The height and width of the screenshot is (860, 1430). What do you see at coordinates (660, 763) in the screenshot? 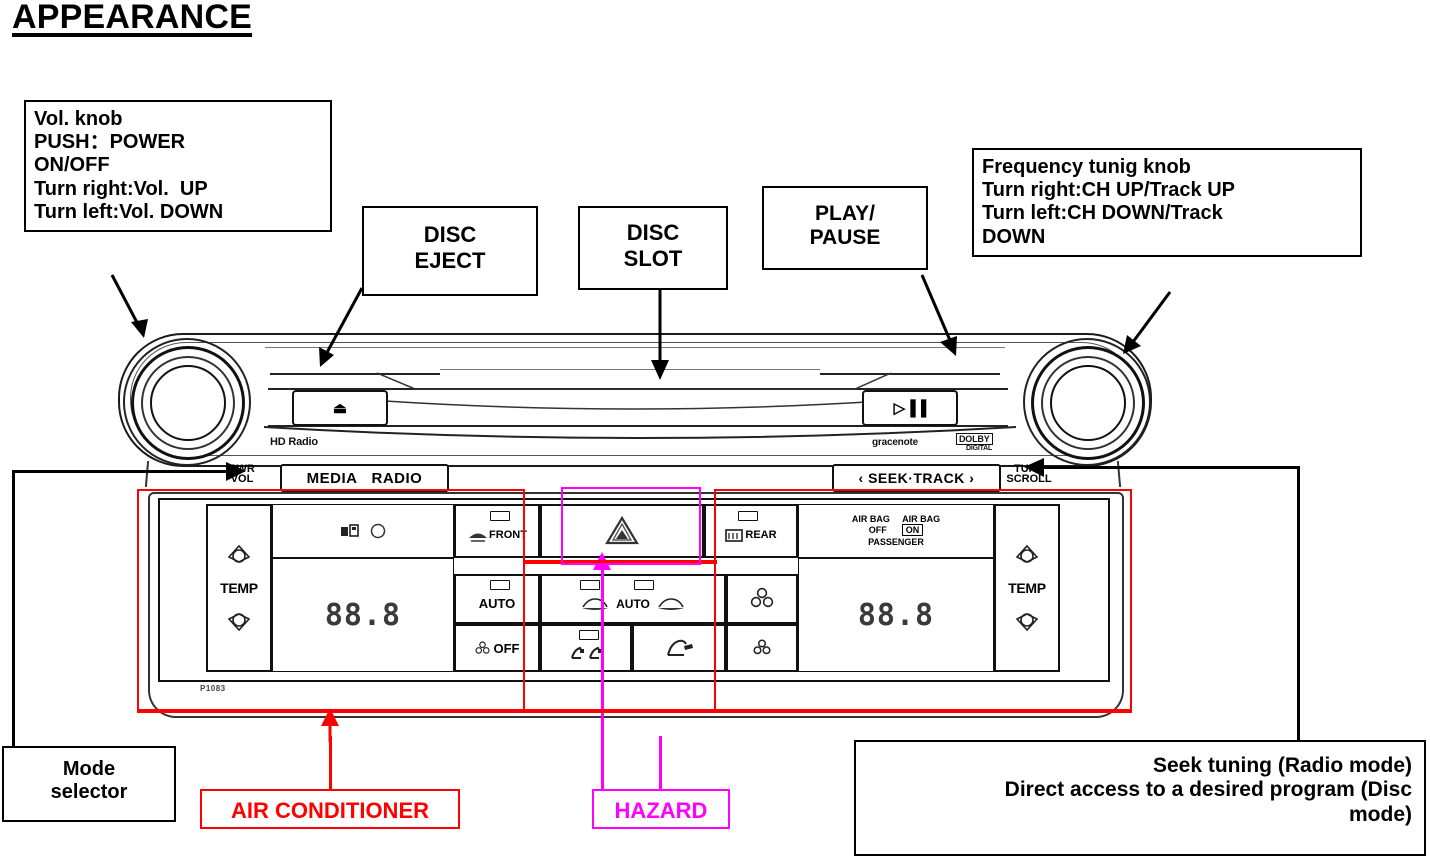
I see `leader-hazard-lower` at bounding box center [660, 763].